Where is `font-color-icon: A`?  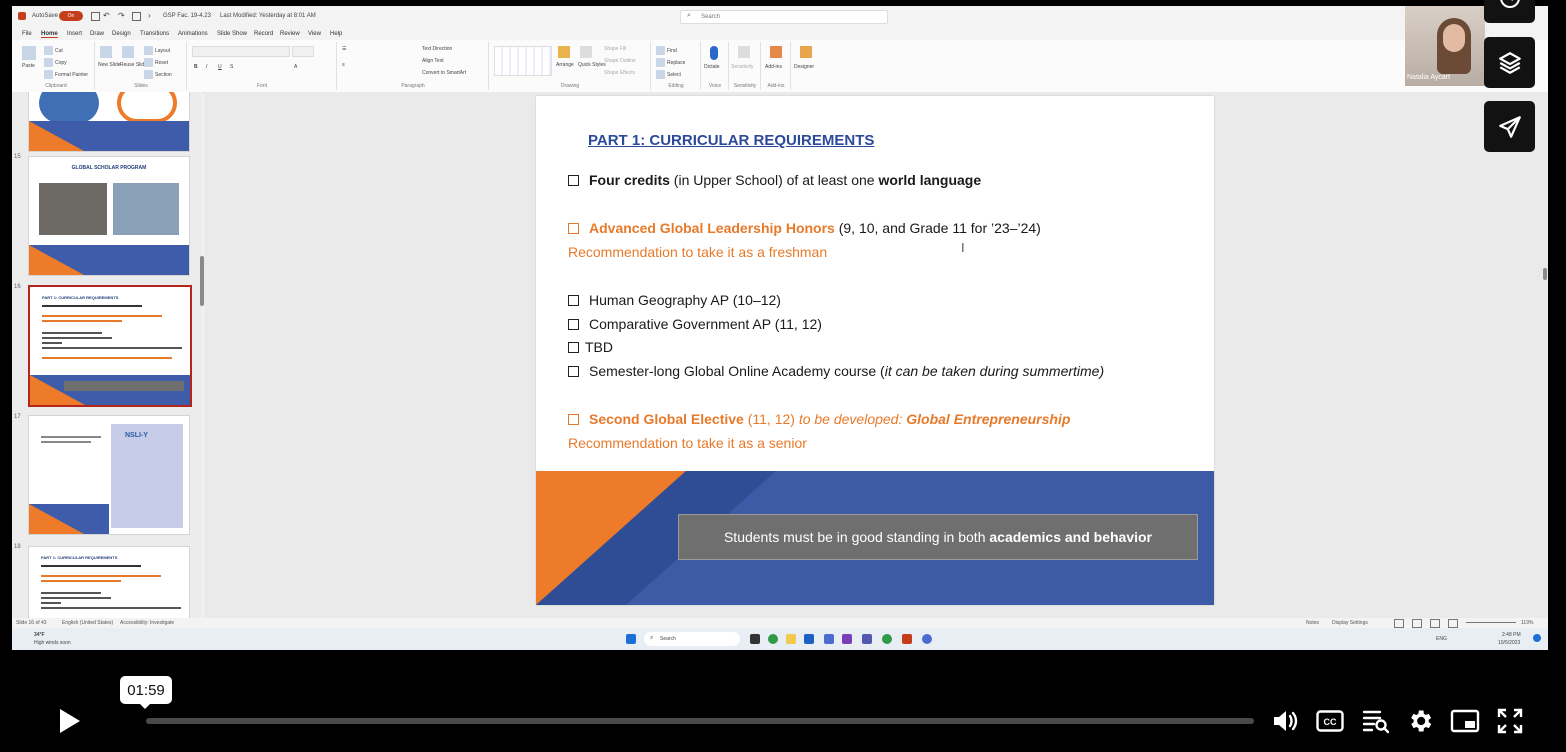
font-color-icon: A is located at coordinates (295, 67).